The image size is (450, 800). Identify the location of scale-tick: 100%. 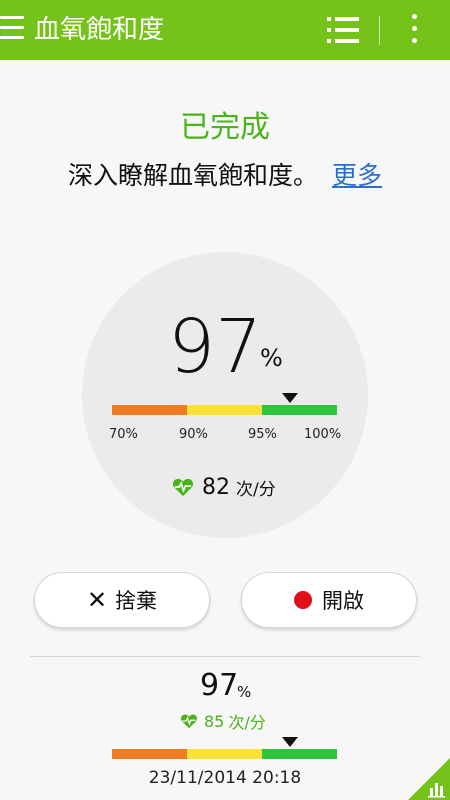
(323, 434).